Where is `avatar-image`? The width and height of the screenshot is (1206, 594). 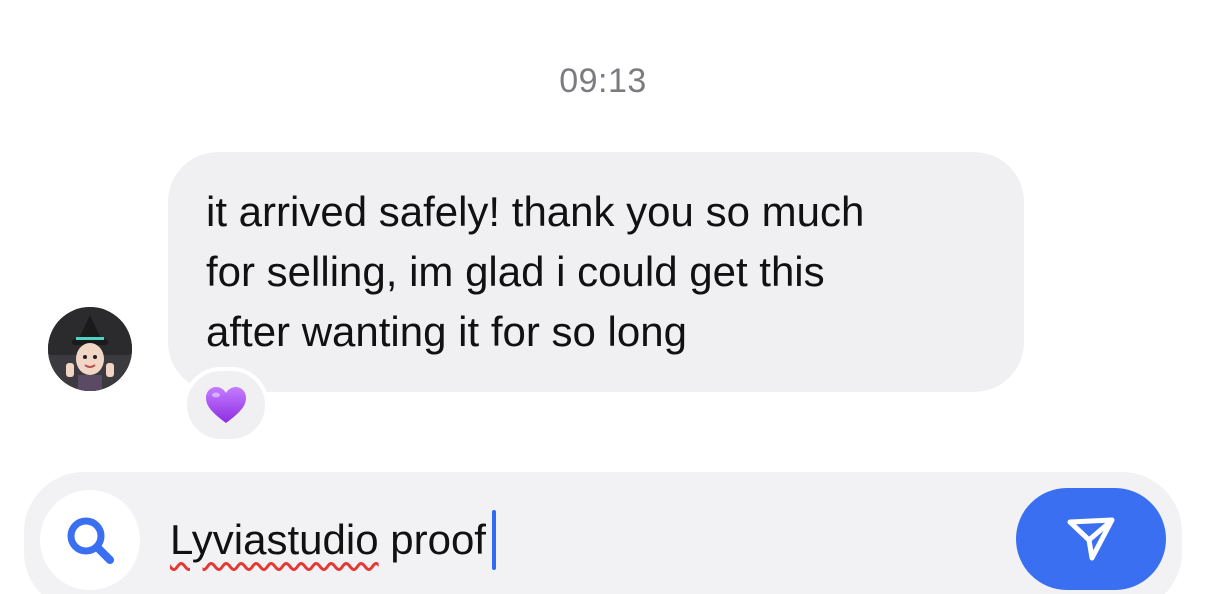
avatar-image is located at coordinates (90, 349).